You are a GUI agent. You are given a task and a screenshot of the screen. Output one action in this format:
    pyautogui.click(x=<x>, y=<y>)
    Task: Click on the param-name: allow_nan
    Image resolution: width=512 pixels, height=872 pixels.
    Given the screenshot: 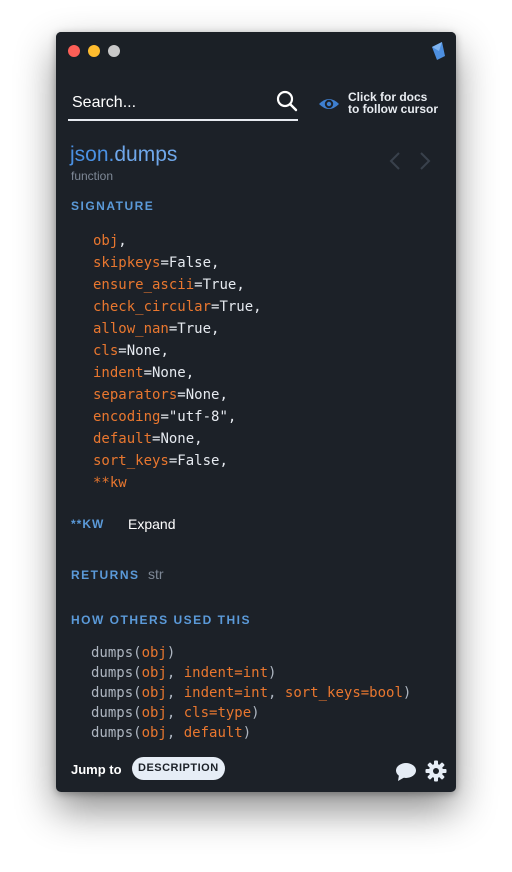 What is the action you would take?
    pyautogui.click(x=131, y=329)
    